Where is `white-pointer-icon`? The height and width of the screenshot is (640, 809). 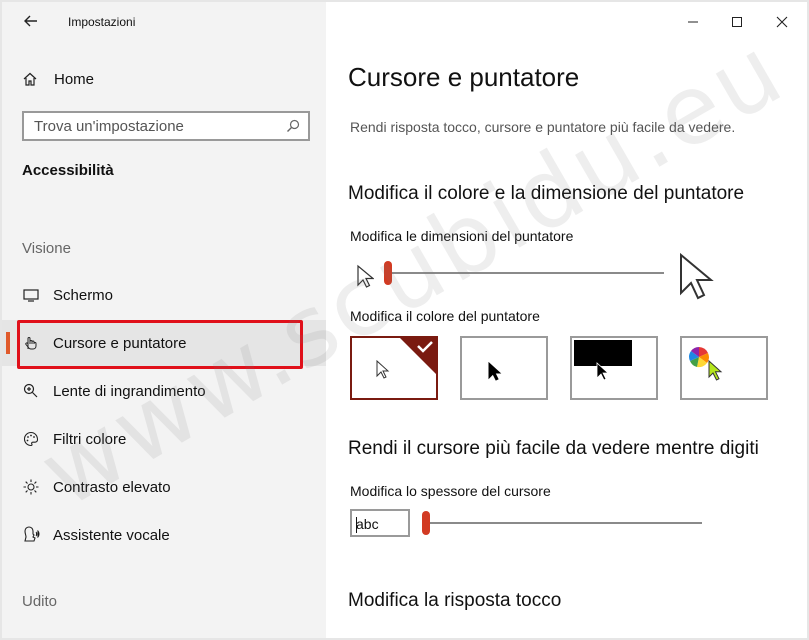
white-pointer-icon is located at coordinates (383, 369).